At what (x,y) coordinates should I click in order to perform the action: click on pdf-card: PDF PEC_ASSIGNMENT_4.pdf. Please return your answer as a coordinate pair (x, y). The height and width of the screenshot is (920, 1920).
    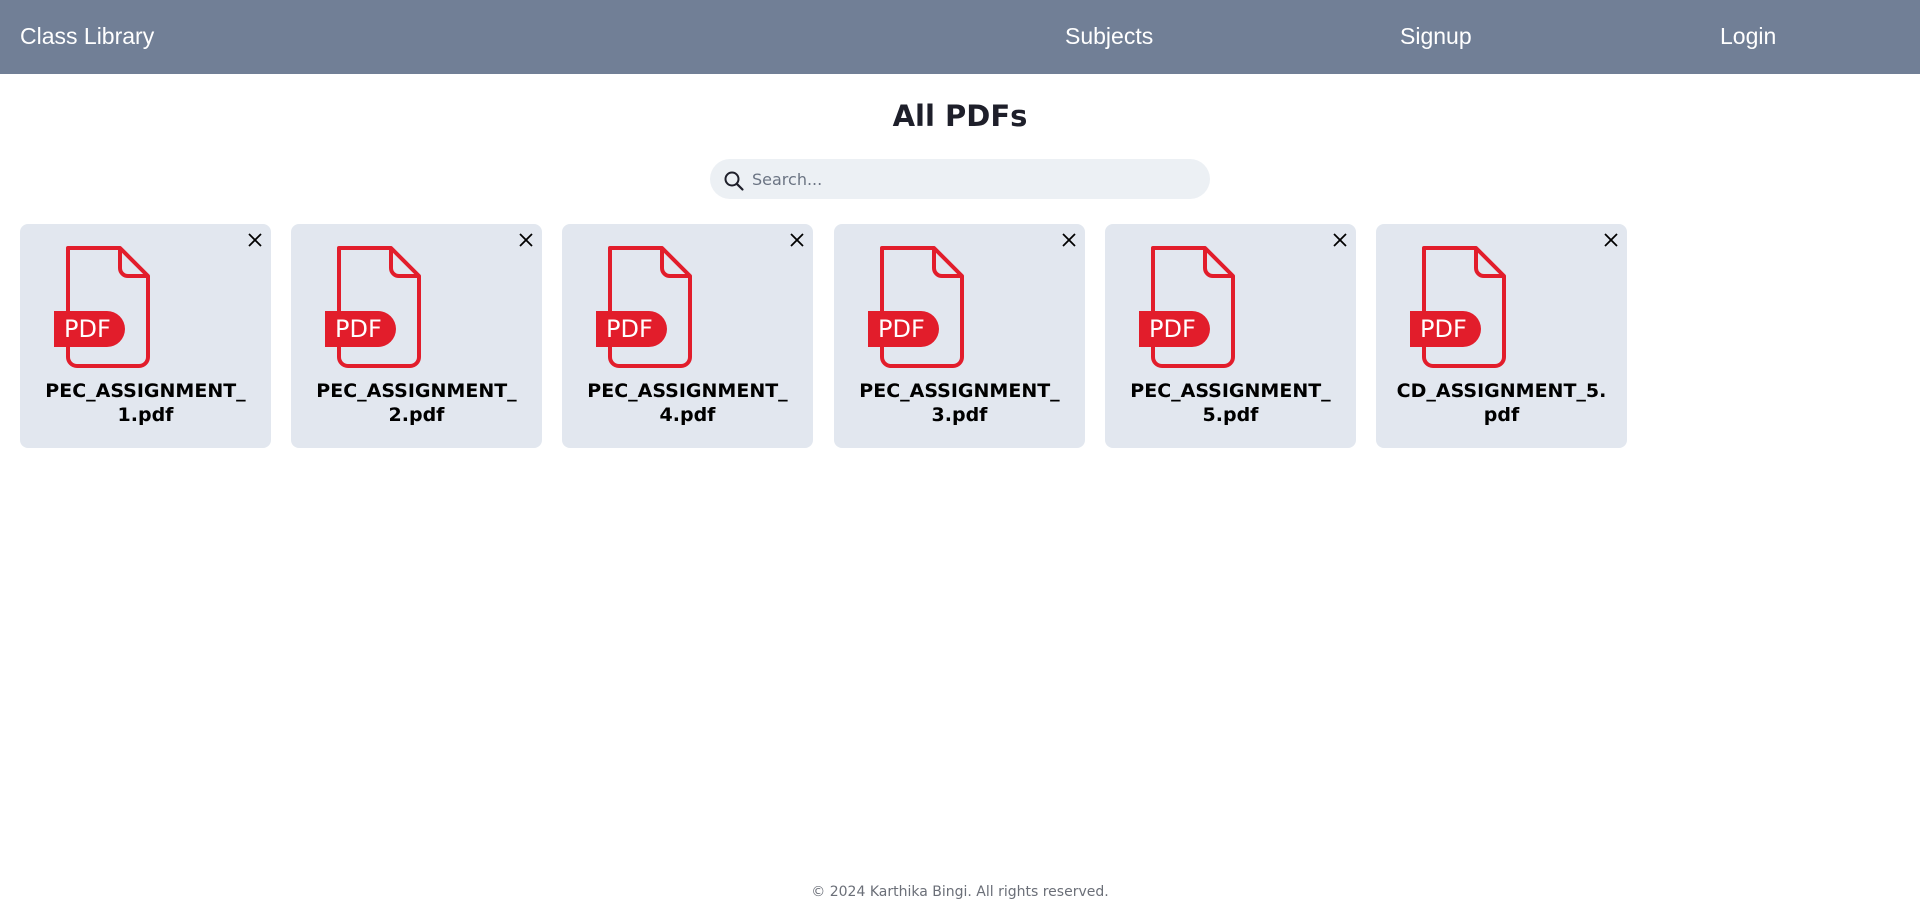
    Looking at the image, I should click on (687, 336).